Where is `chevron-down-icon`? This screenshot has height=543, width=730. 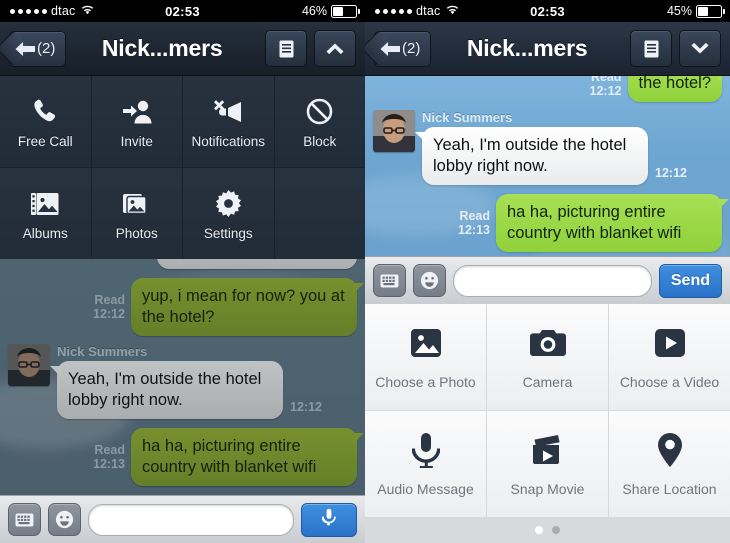
chevron-down-icon is located at coordinates (700, 48).